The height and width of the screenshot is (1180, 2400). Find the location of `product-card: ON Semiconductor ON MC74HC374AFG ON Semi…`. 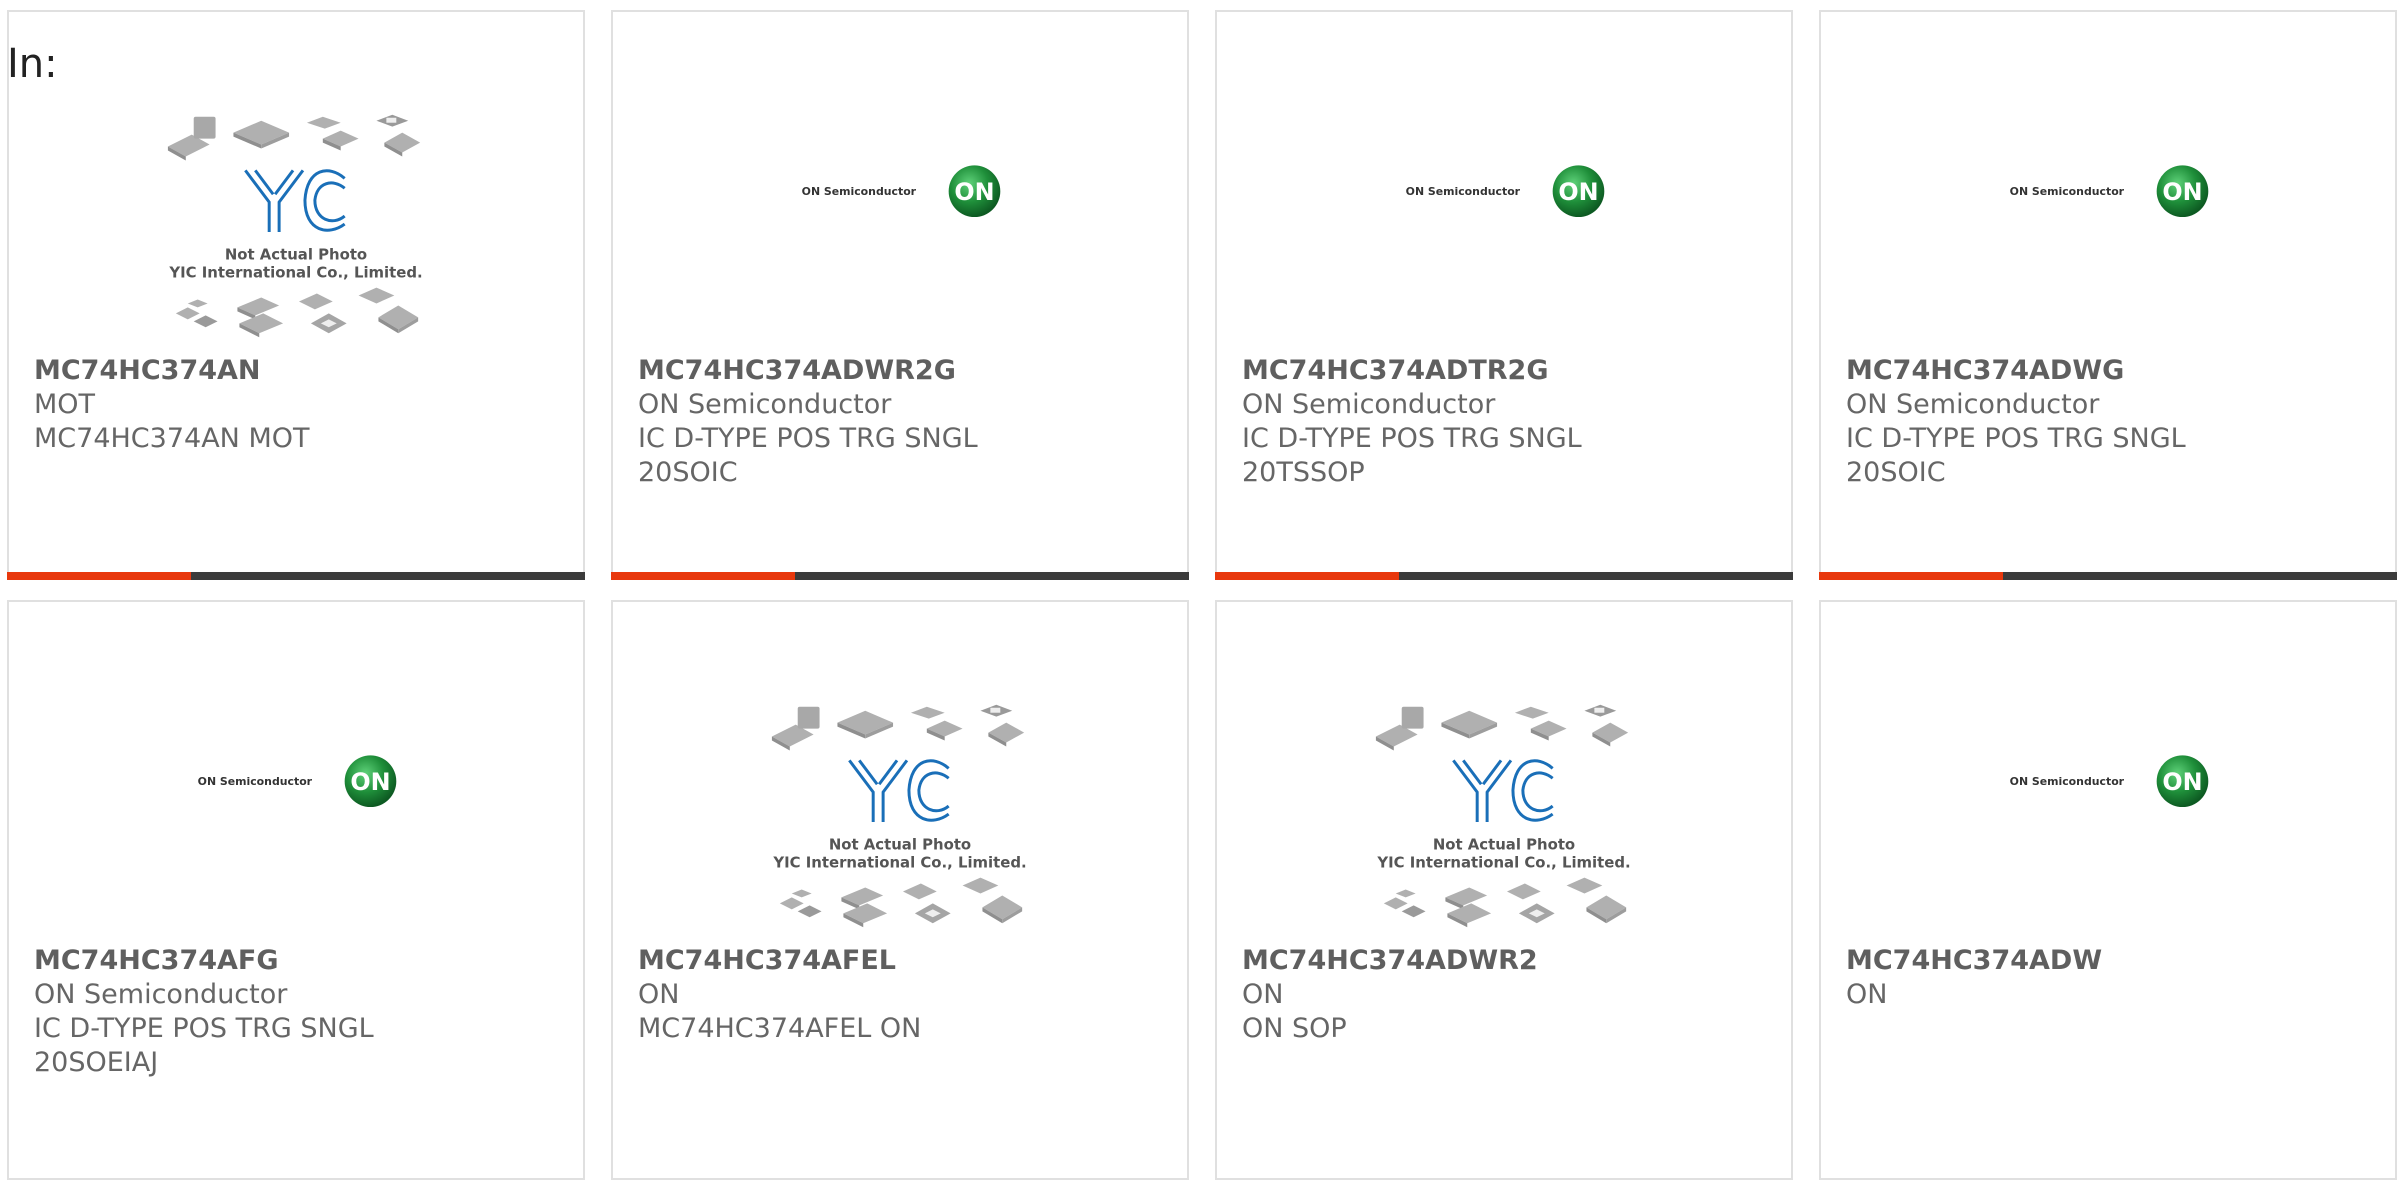

product-card: ON Semiconductor ON MC74HC374AFG ON Semi… is located at coordinates (296, 890).